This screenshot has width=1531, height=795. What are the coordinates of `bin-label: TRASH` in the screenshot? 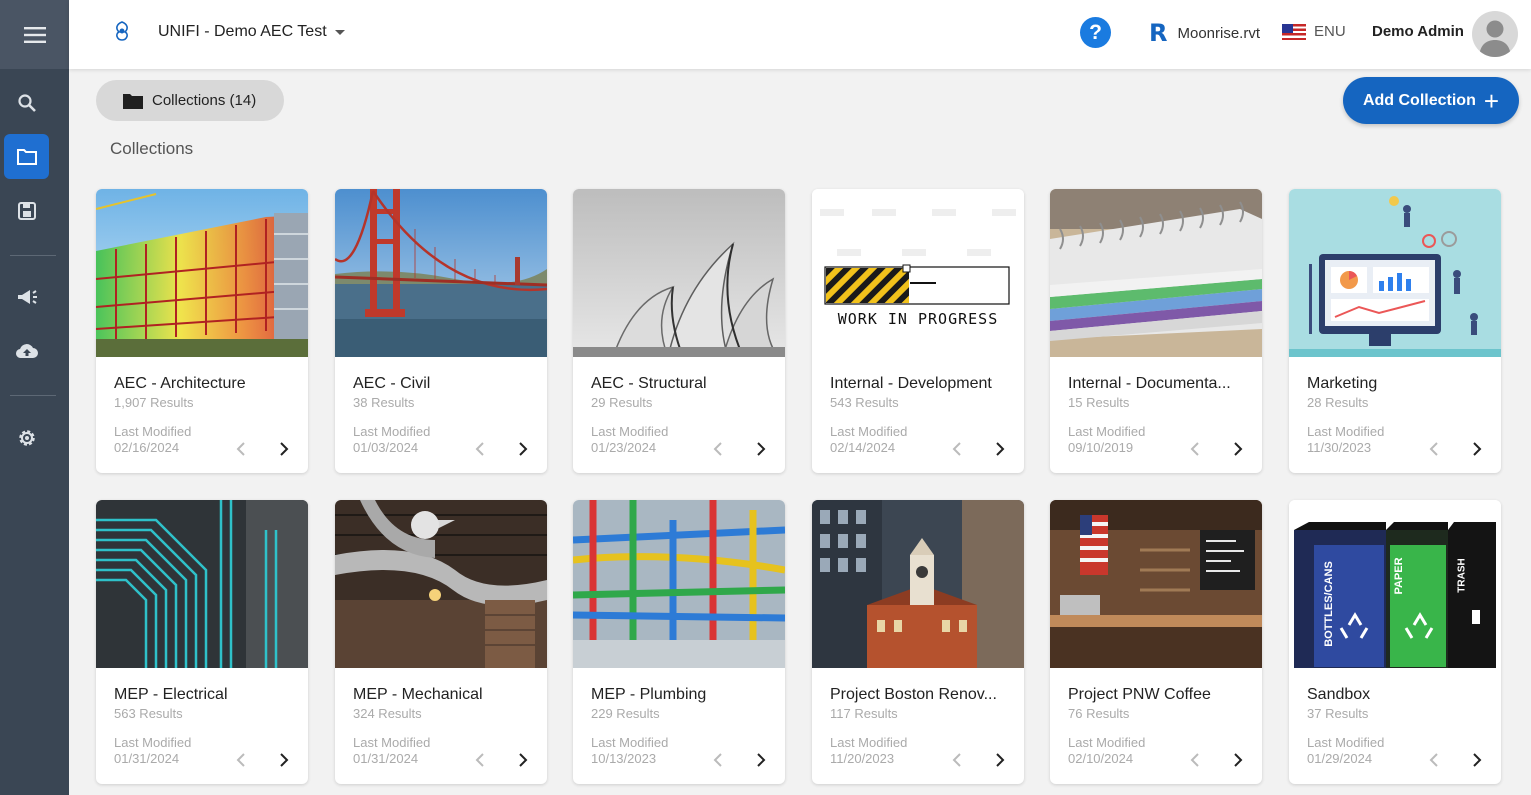 It's located at (1462, 575).